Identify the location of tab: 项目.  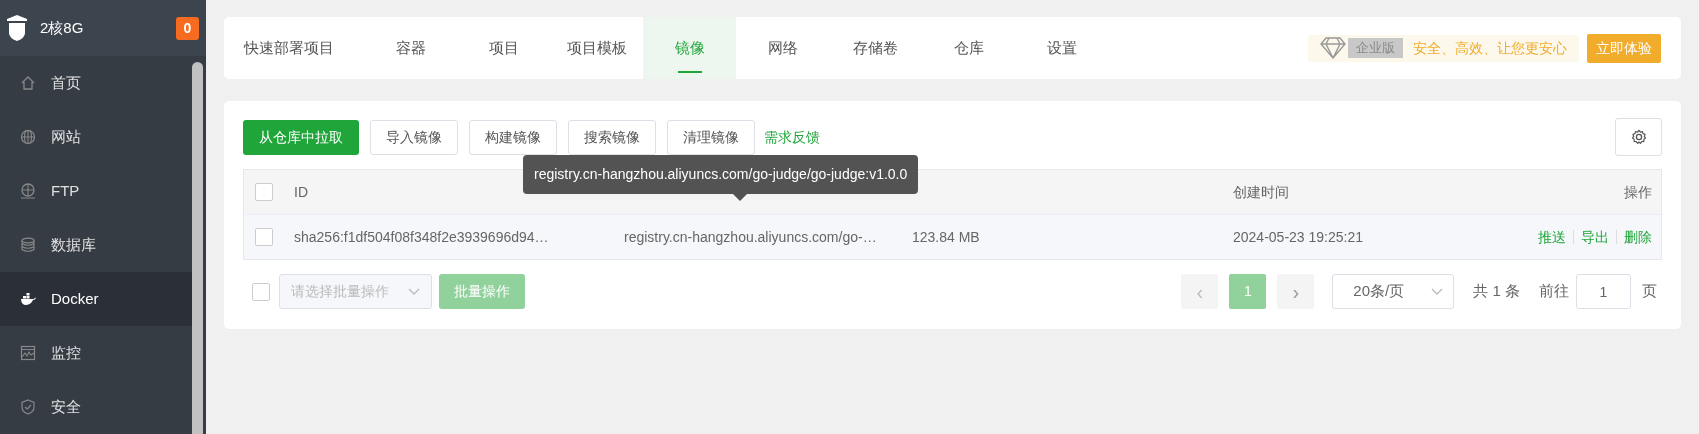
(503, 48).